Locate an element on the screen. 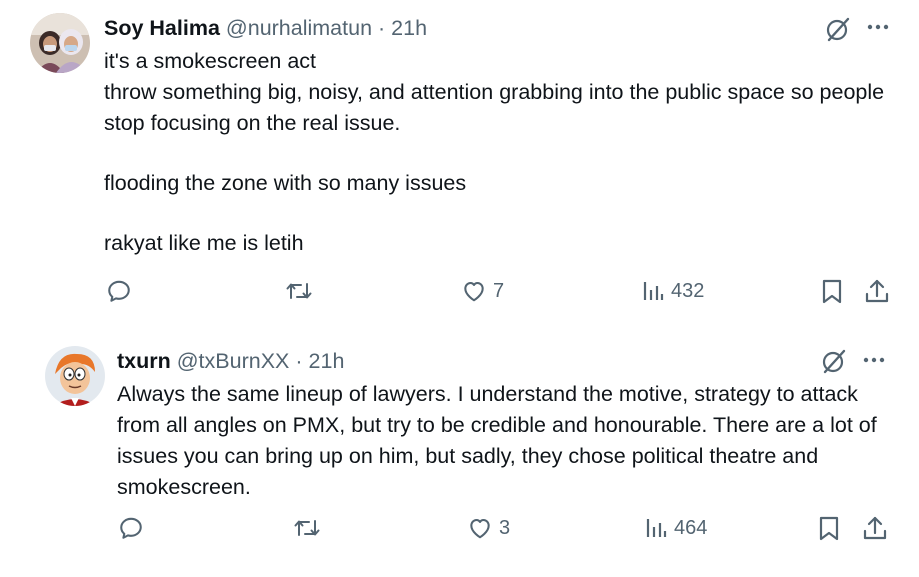 This screenshot has height=577, width=919. tweet-header: txurn @txBurnXX · 21h is located at coordinates (230, 361).